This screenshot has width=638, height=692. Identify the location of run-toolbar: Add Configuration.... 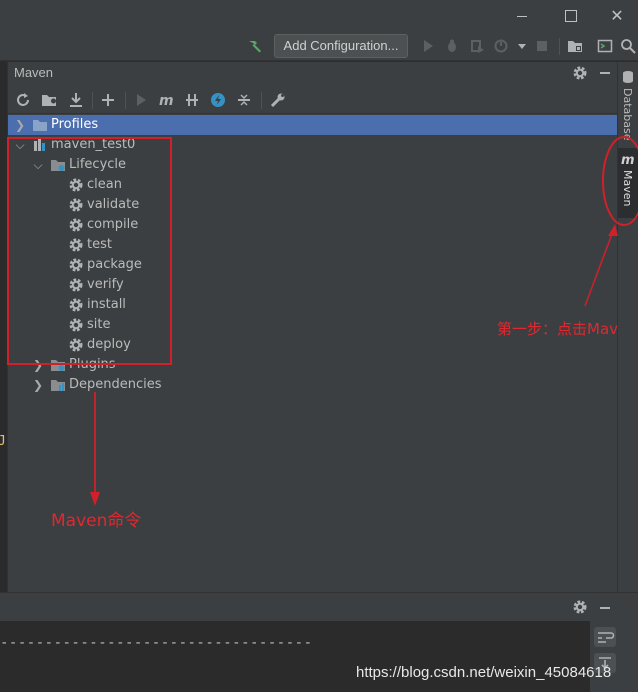
(319, 46).